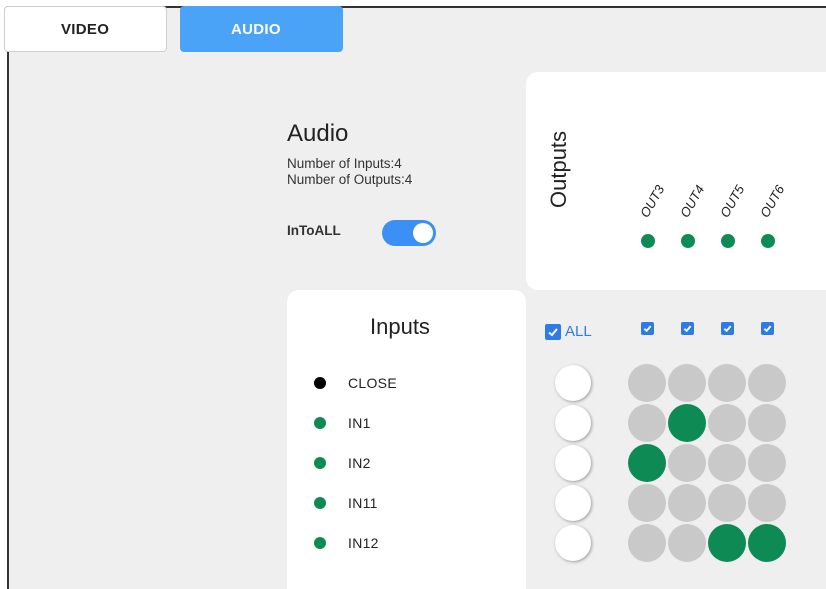  I want to click on tab-video: VIDEO, so click(85, 29).